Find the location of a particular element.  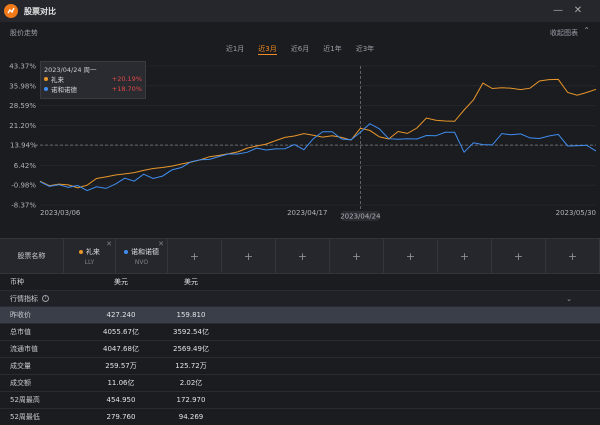

range-tab: 近3年 is located at coordinates (365, 49).